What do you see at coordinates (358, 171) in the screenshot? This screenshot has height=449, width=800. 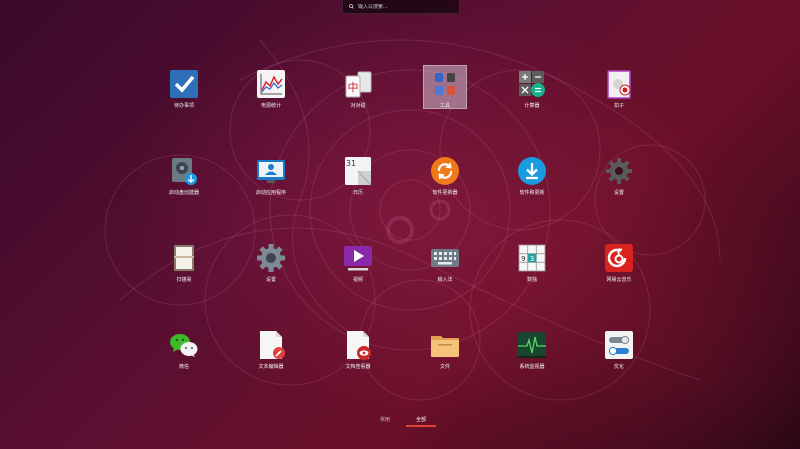 I see `calendar-icon: 31` at bounding box center [358, 171].